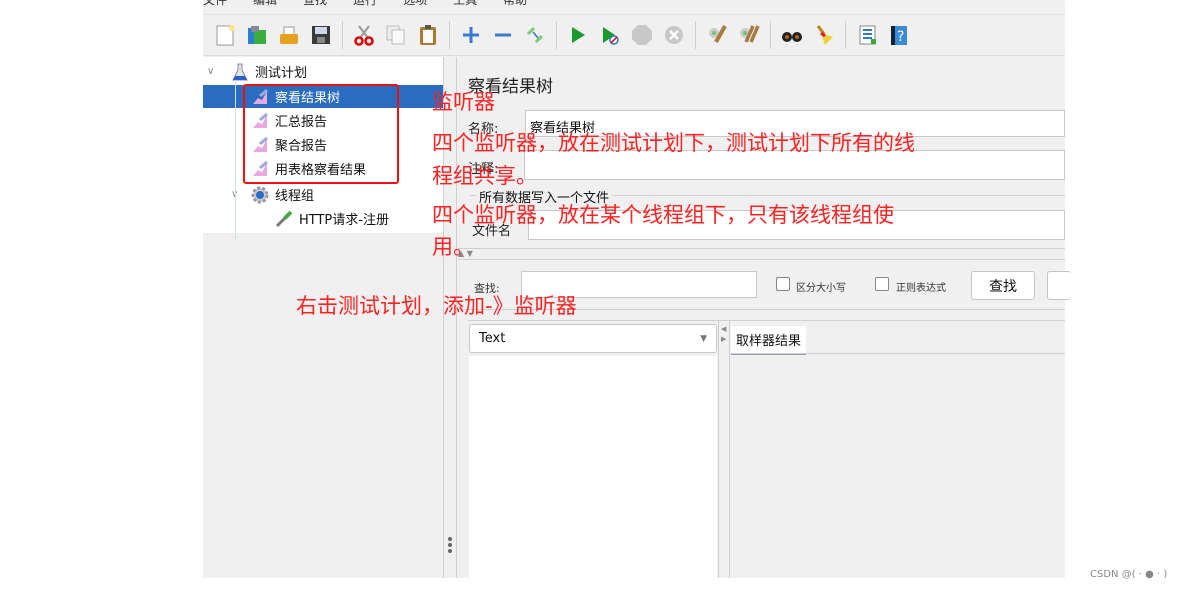  I want to click on new-icon, so click(225, 35).